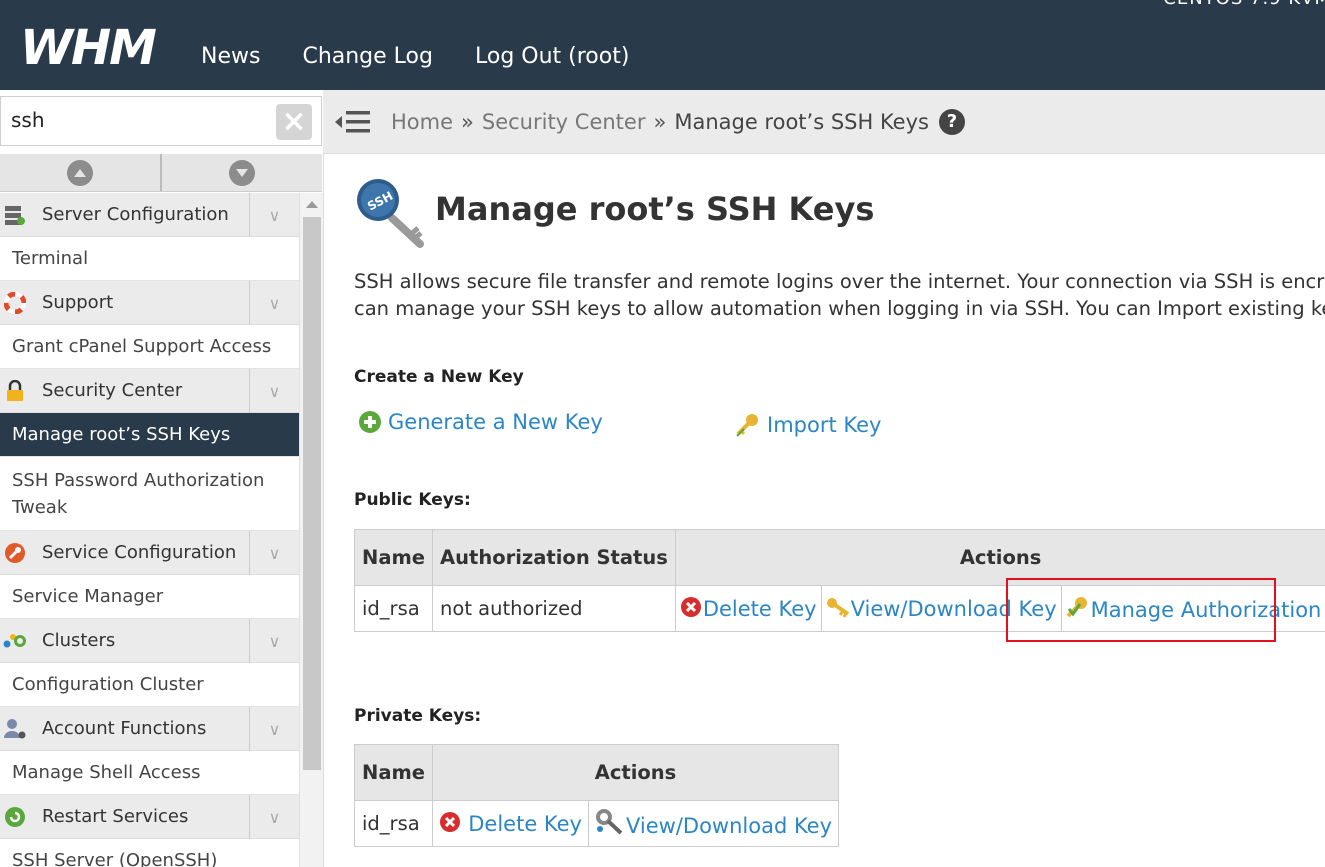 Image resolution: width=1325 pixels, height=867 pixels. I want to click on sidebar-item-terminal: Terminal, so click(149, 259).